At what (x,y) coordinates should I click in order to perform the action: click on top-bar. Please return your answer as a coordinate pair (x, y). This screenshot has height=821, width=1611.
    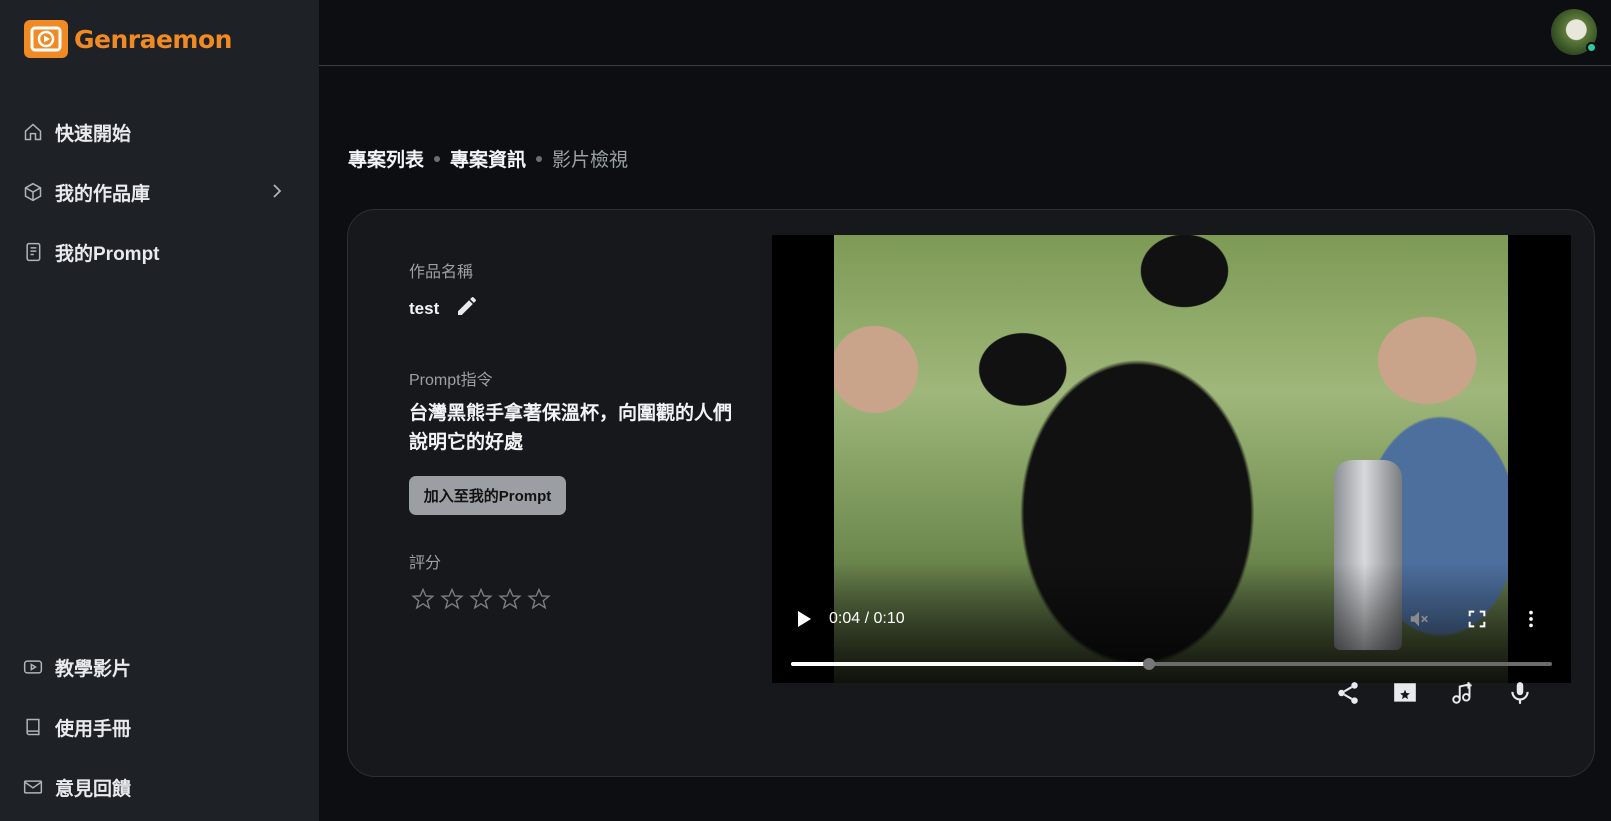
    Looking at the image, I should click on (965, 33).